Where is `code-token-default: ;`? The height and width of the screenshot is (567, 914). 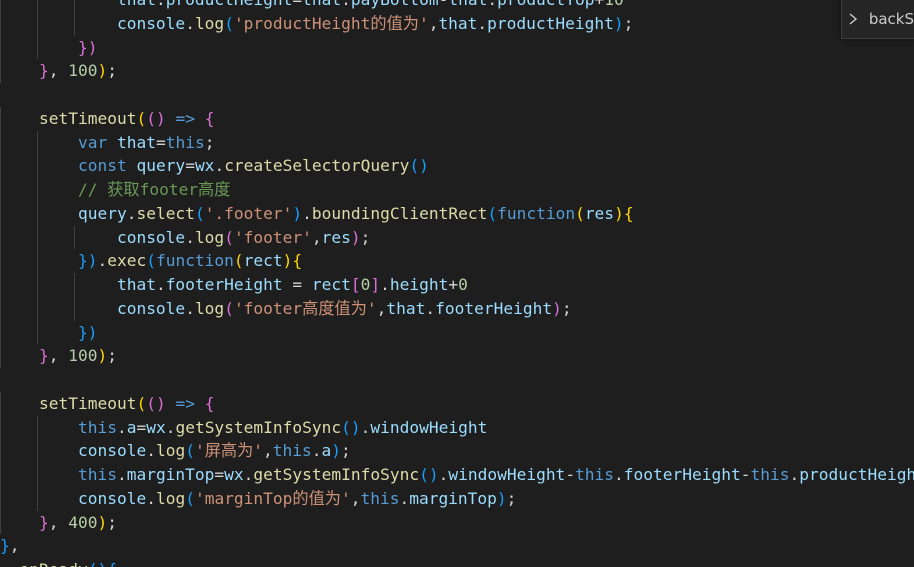
code-token-default: ; is located at coordinates (511, 498).